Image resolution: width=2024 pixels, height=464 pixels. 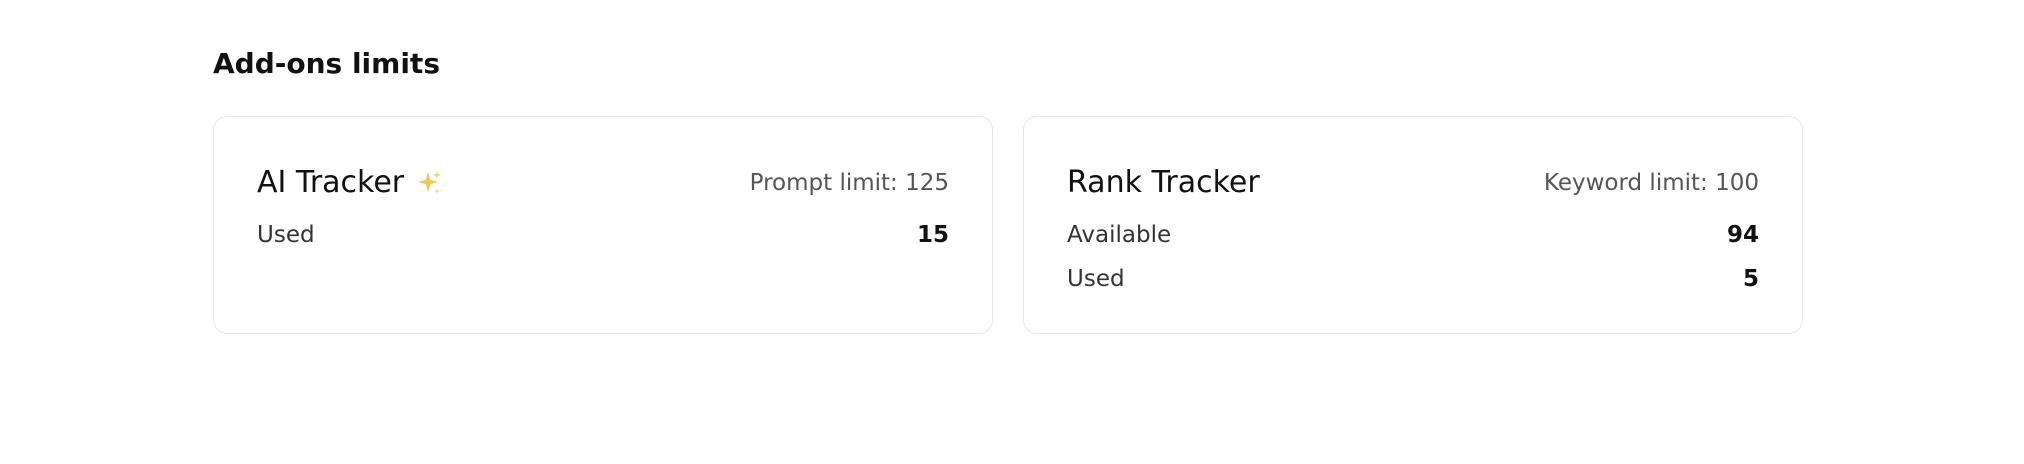 I want to click on stat-row-used: Used 15, so click(x=603, y=235).